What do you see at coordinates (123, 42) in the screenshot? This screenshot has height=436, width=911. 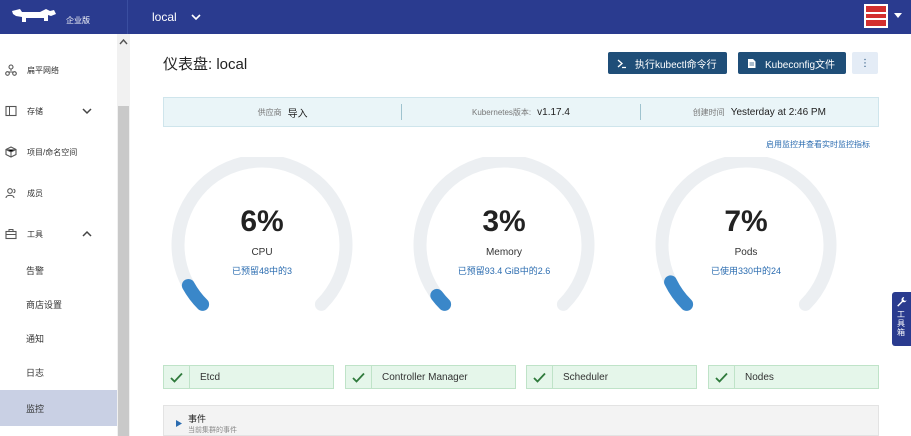 I see `scroll-up-icon` at bounding box center [123, 42].